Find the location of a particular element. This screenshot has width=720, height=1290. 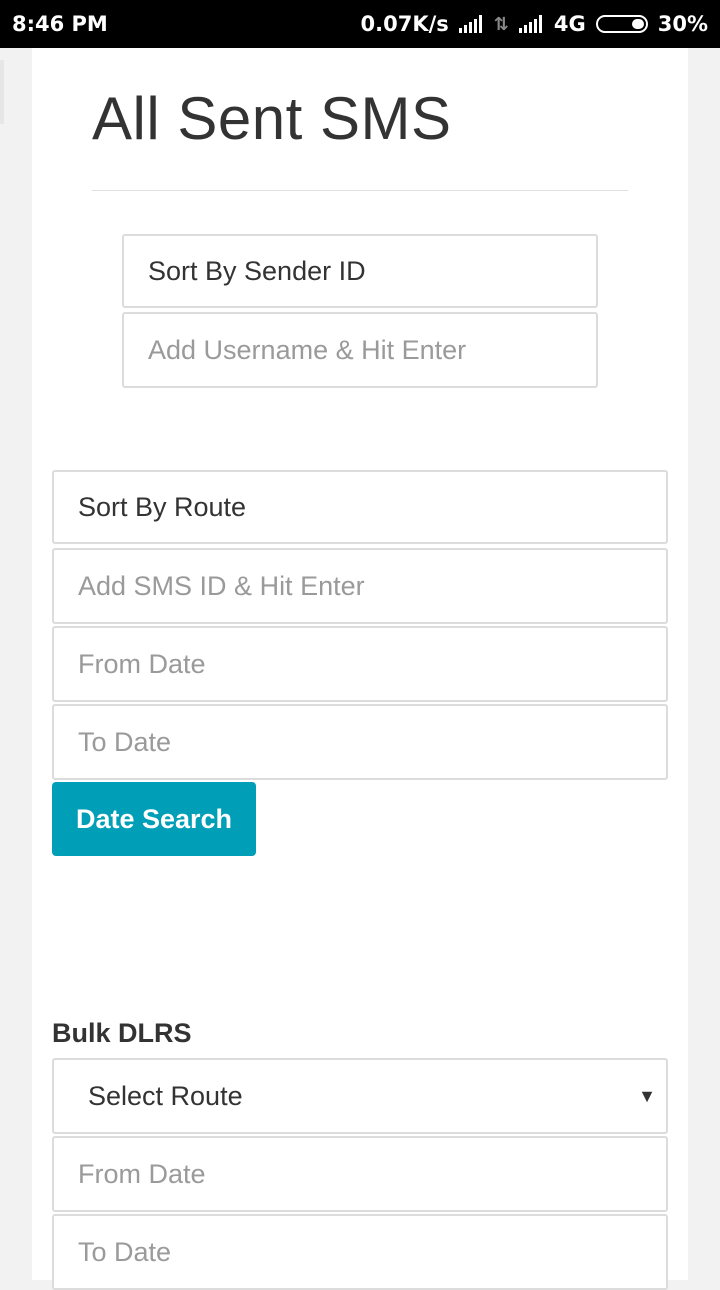

sender-id-sort-select: Sort By Sender ID is located at coordinates (360, 271).